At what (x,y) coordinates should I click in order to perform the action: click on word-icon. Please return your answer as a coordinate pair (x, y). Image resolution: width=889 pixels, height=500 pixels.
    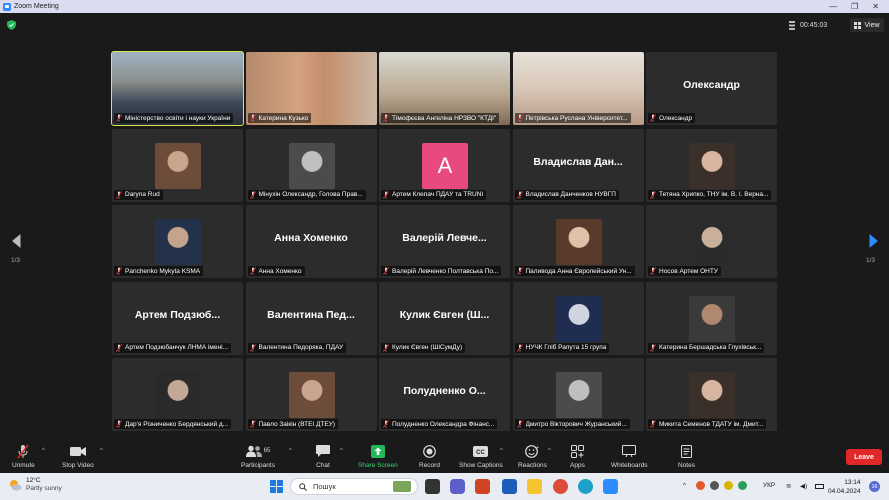
    Looking at the image, I should click on (509, 486).